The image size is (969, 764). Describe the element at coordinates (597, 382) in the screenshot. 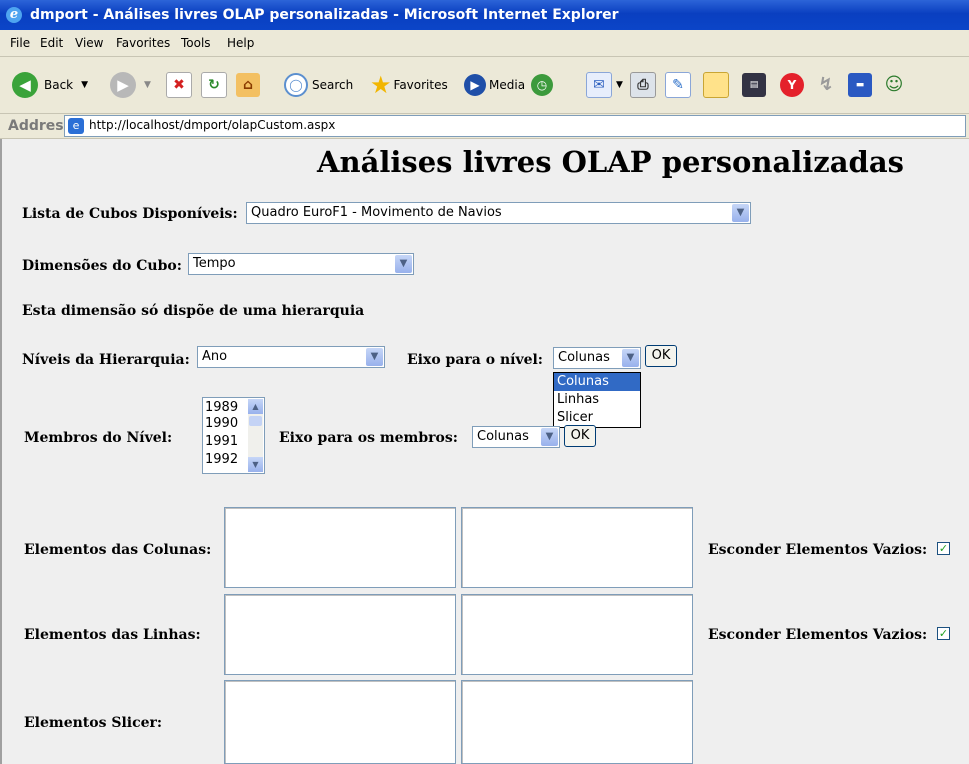

I see `dropdown-option-colunas: Colunas` at that location.